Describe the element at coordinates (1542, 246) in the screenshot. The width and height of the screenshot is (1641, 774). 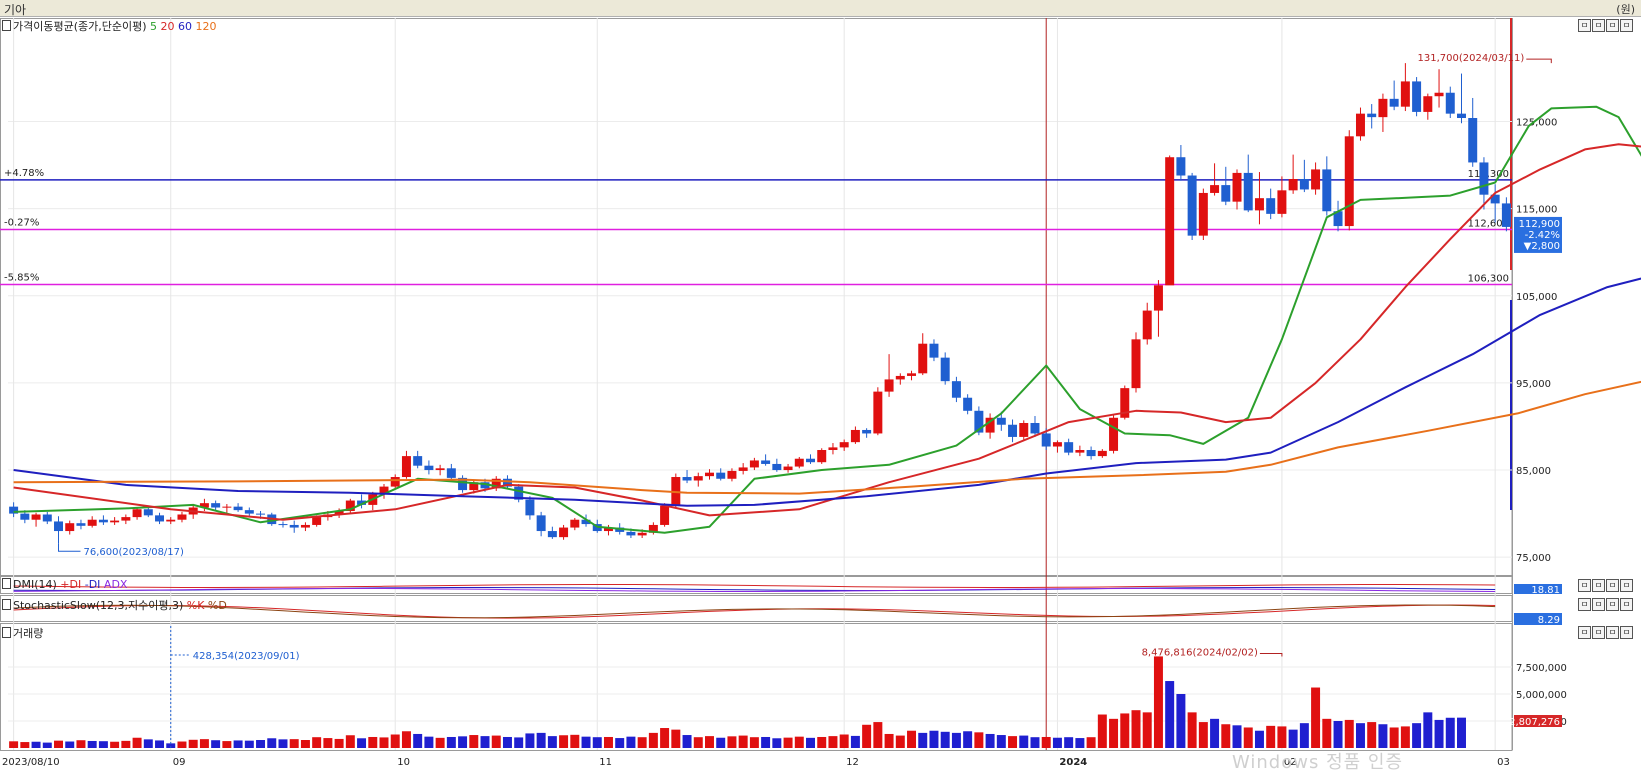
I see `current-change: ▼2,800` at that location.